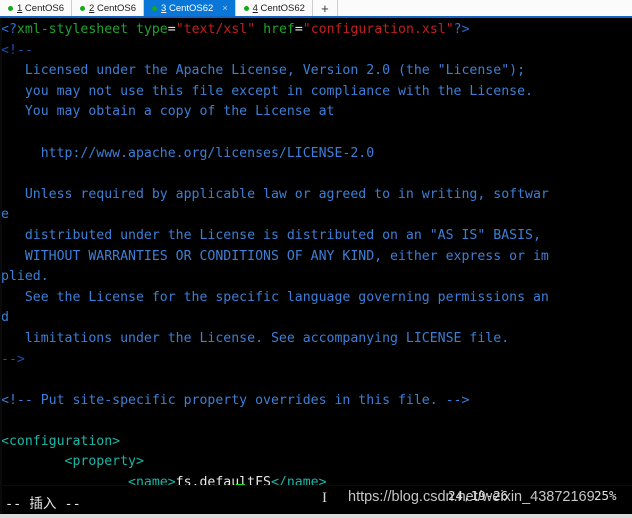  I want to click on cursor-position-ruler: 24,19-26, so click(478, 495).